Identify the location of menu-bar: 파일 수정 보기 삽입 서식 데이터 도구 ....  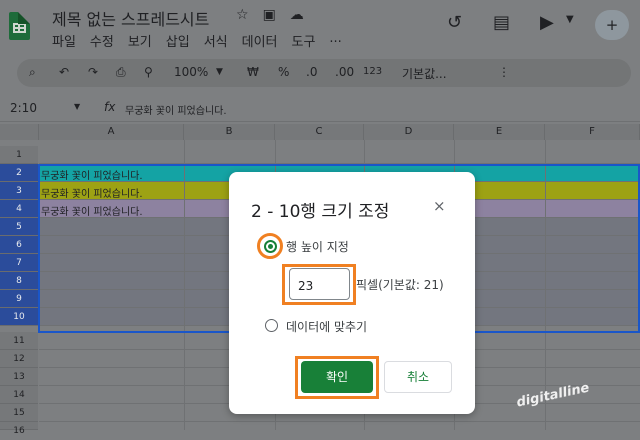
(197, 40).